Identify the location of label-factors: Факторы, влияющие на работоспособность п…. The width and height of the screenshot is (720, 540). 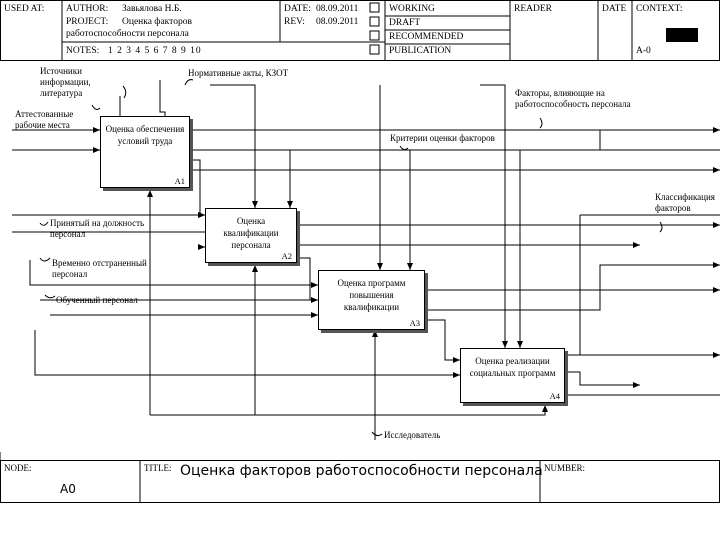
(573, 98).